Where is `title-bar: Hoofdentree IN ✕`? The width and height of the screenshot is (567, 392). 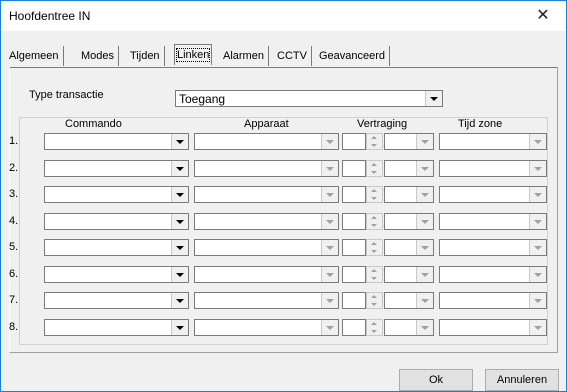
title-bar: Hoofdentree IN ✕ is located at coordinates (283, 16).